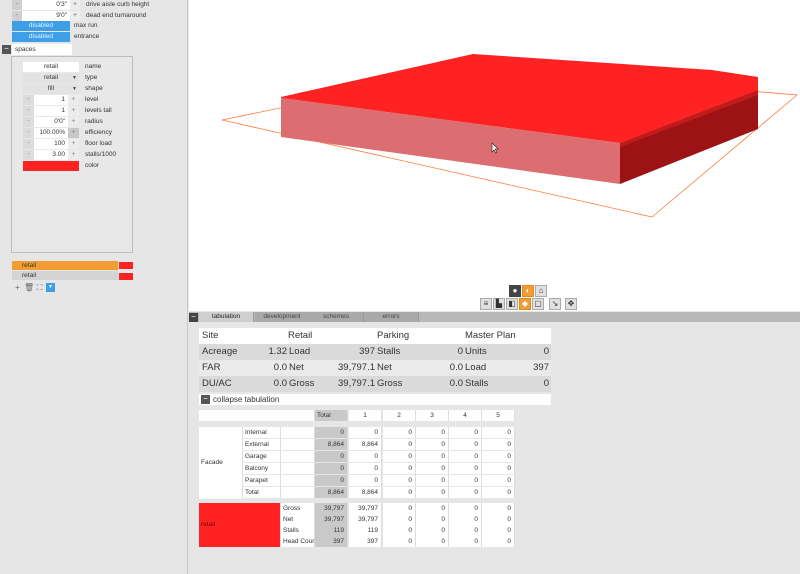 This screenshot has height=574, width=800. What do you see at coordinates (51, 166) in the screenshot?
I see `color-swatch` at bounding box center [51, 166].